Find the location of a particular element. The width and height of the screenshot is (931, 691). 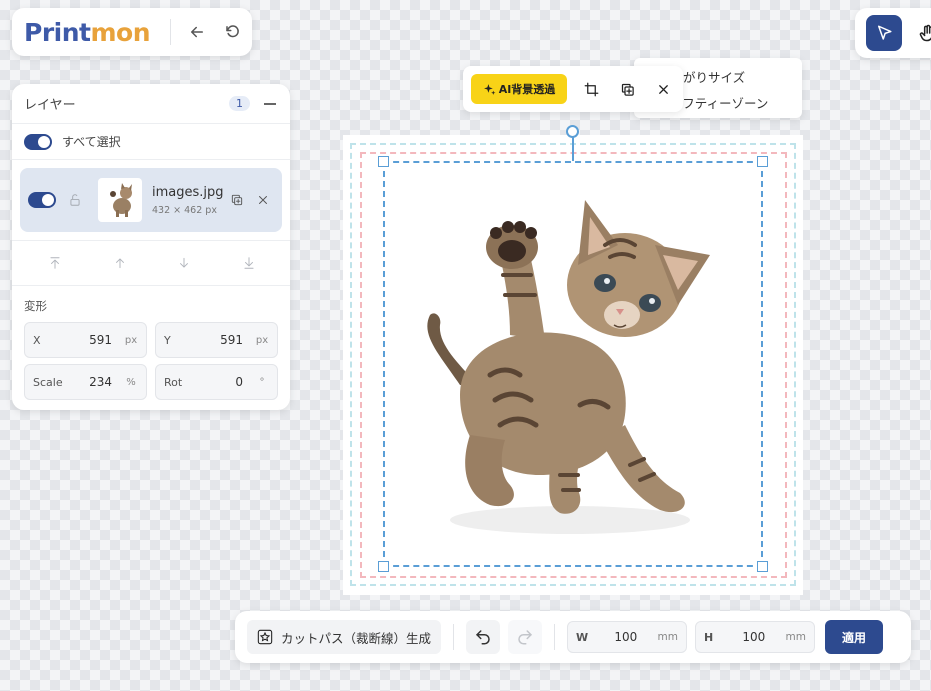

resize-handle-top-left is located at coordinates (383, 161).